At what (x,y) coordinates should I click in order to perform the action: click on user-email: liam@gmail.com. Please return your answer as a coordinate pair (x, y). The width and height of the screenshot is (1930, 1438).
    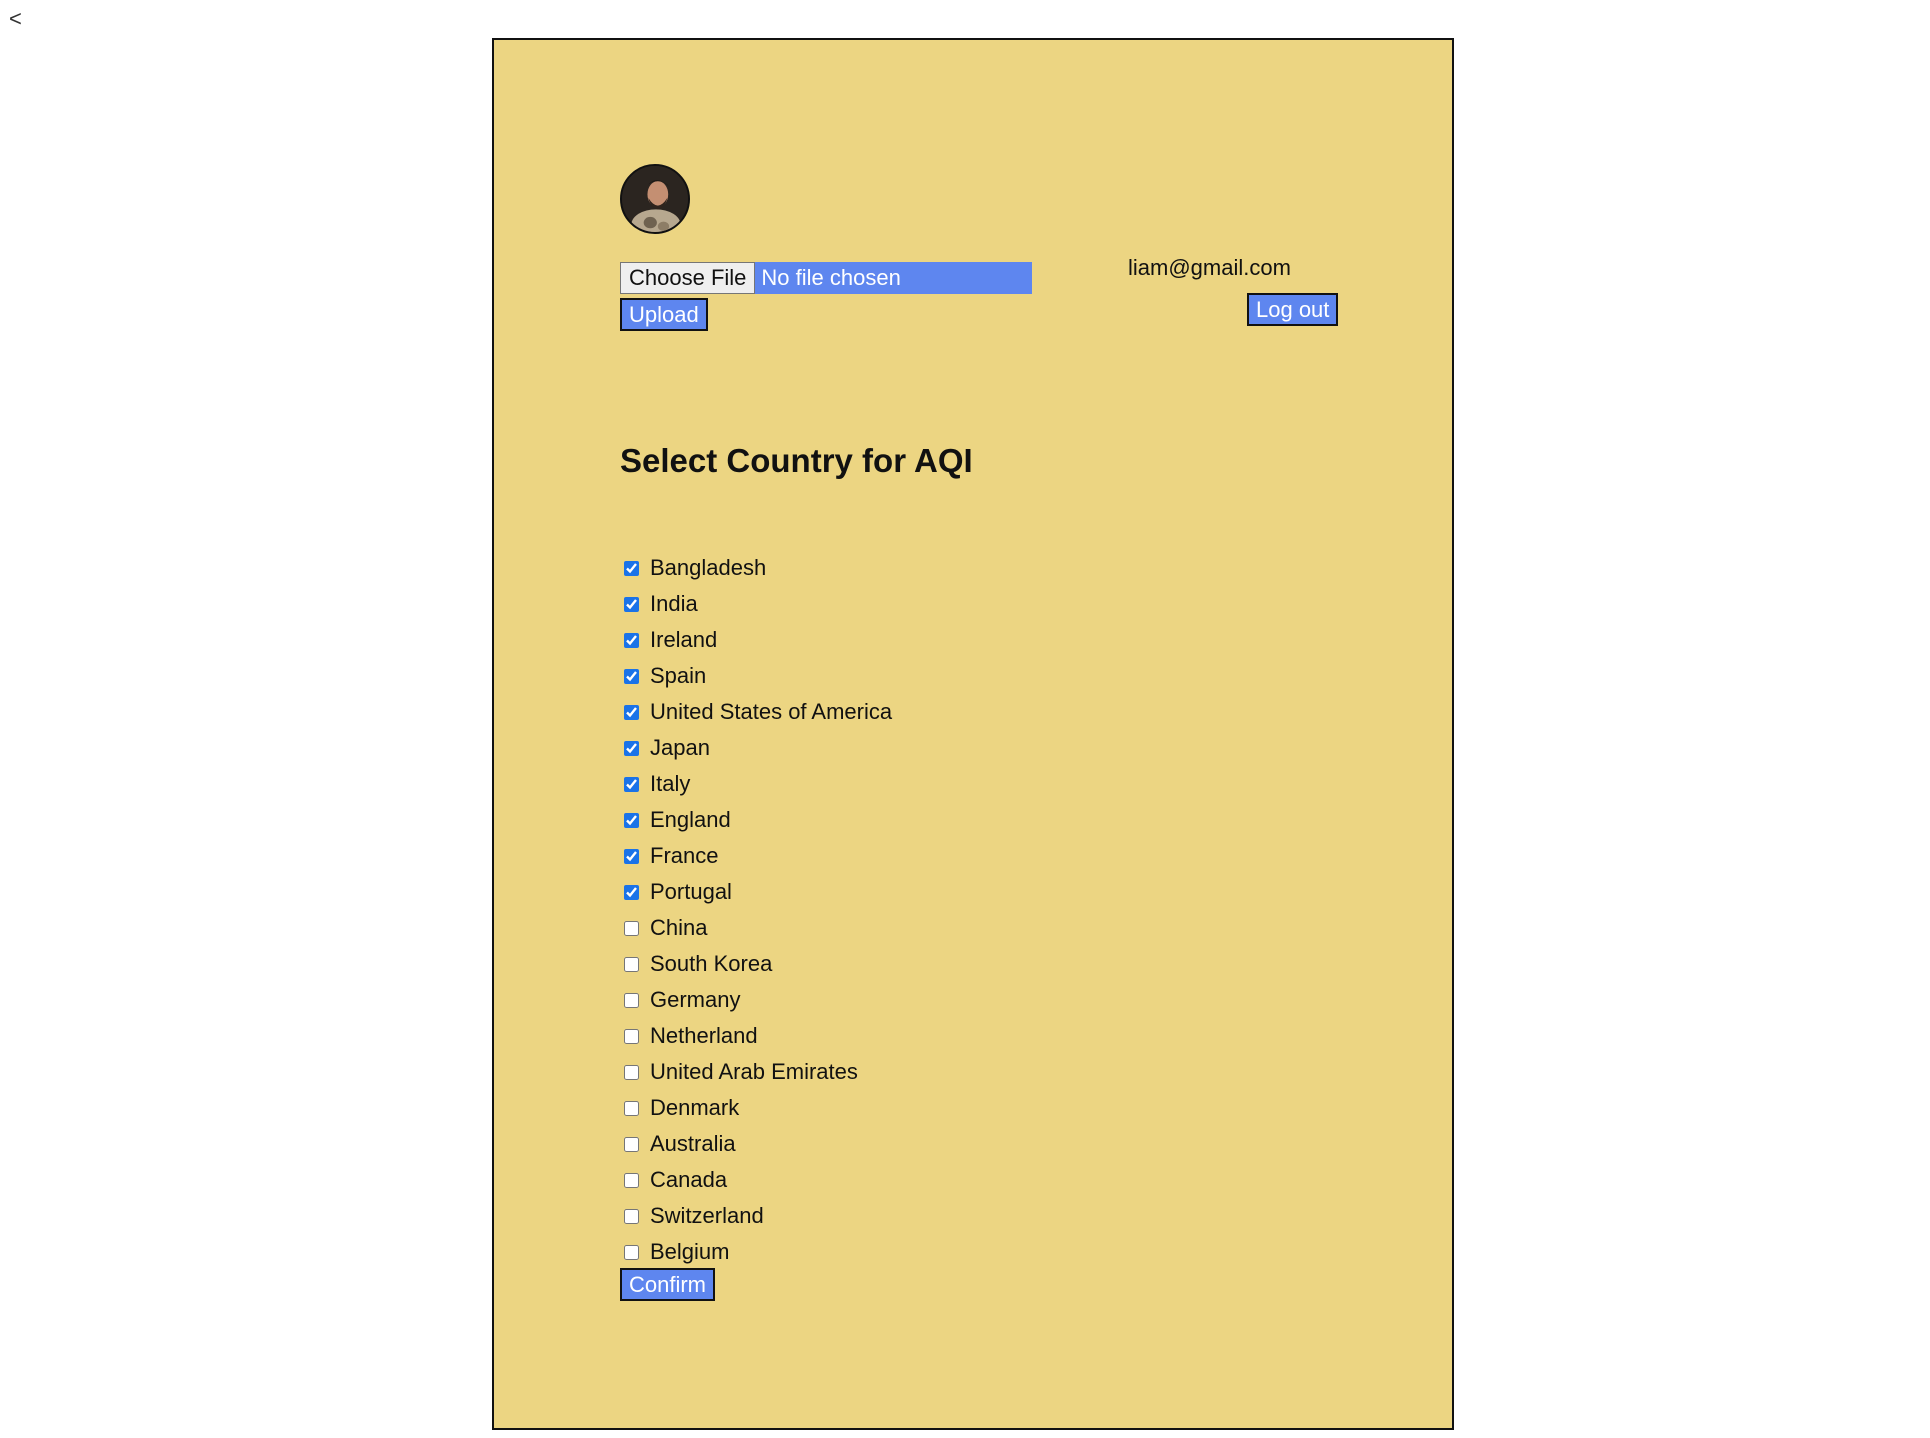
    Looking at the image, I should click on (1209, 267).